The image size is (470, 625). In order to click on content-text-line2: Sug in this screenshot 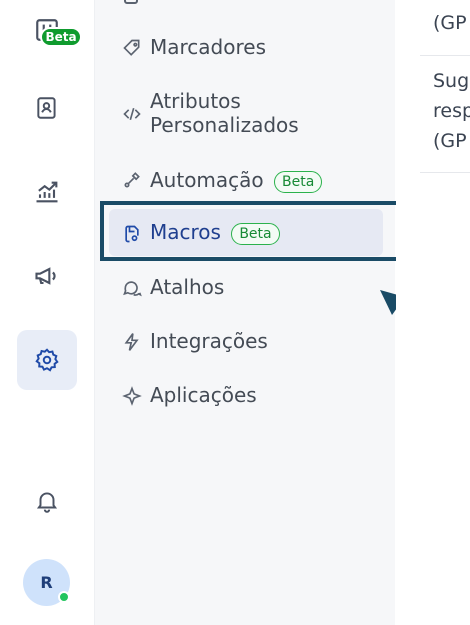, I will do `click(451, 81)`.